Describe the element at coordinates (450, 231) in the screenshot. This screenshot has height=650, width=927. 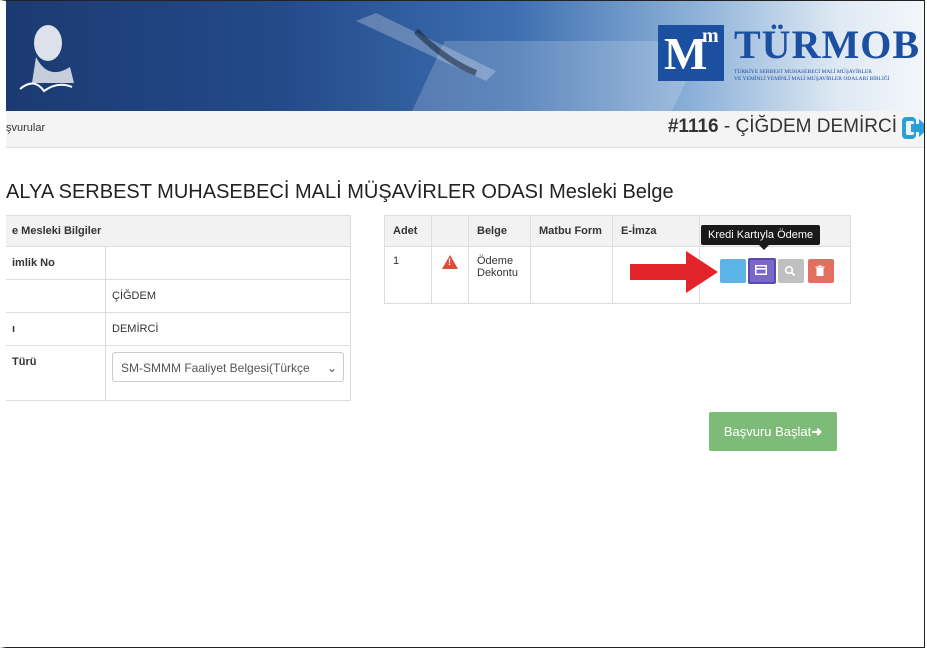
I see `column-header-status` at that location.